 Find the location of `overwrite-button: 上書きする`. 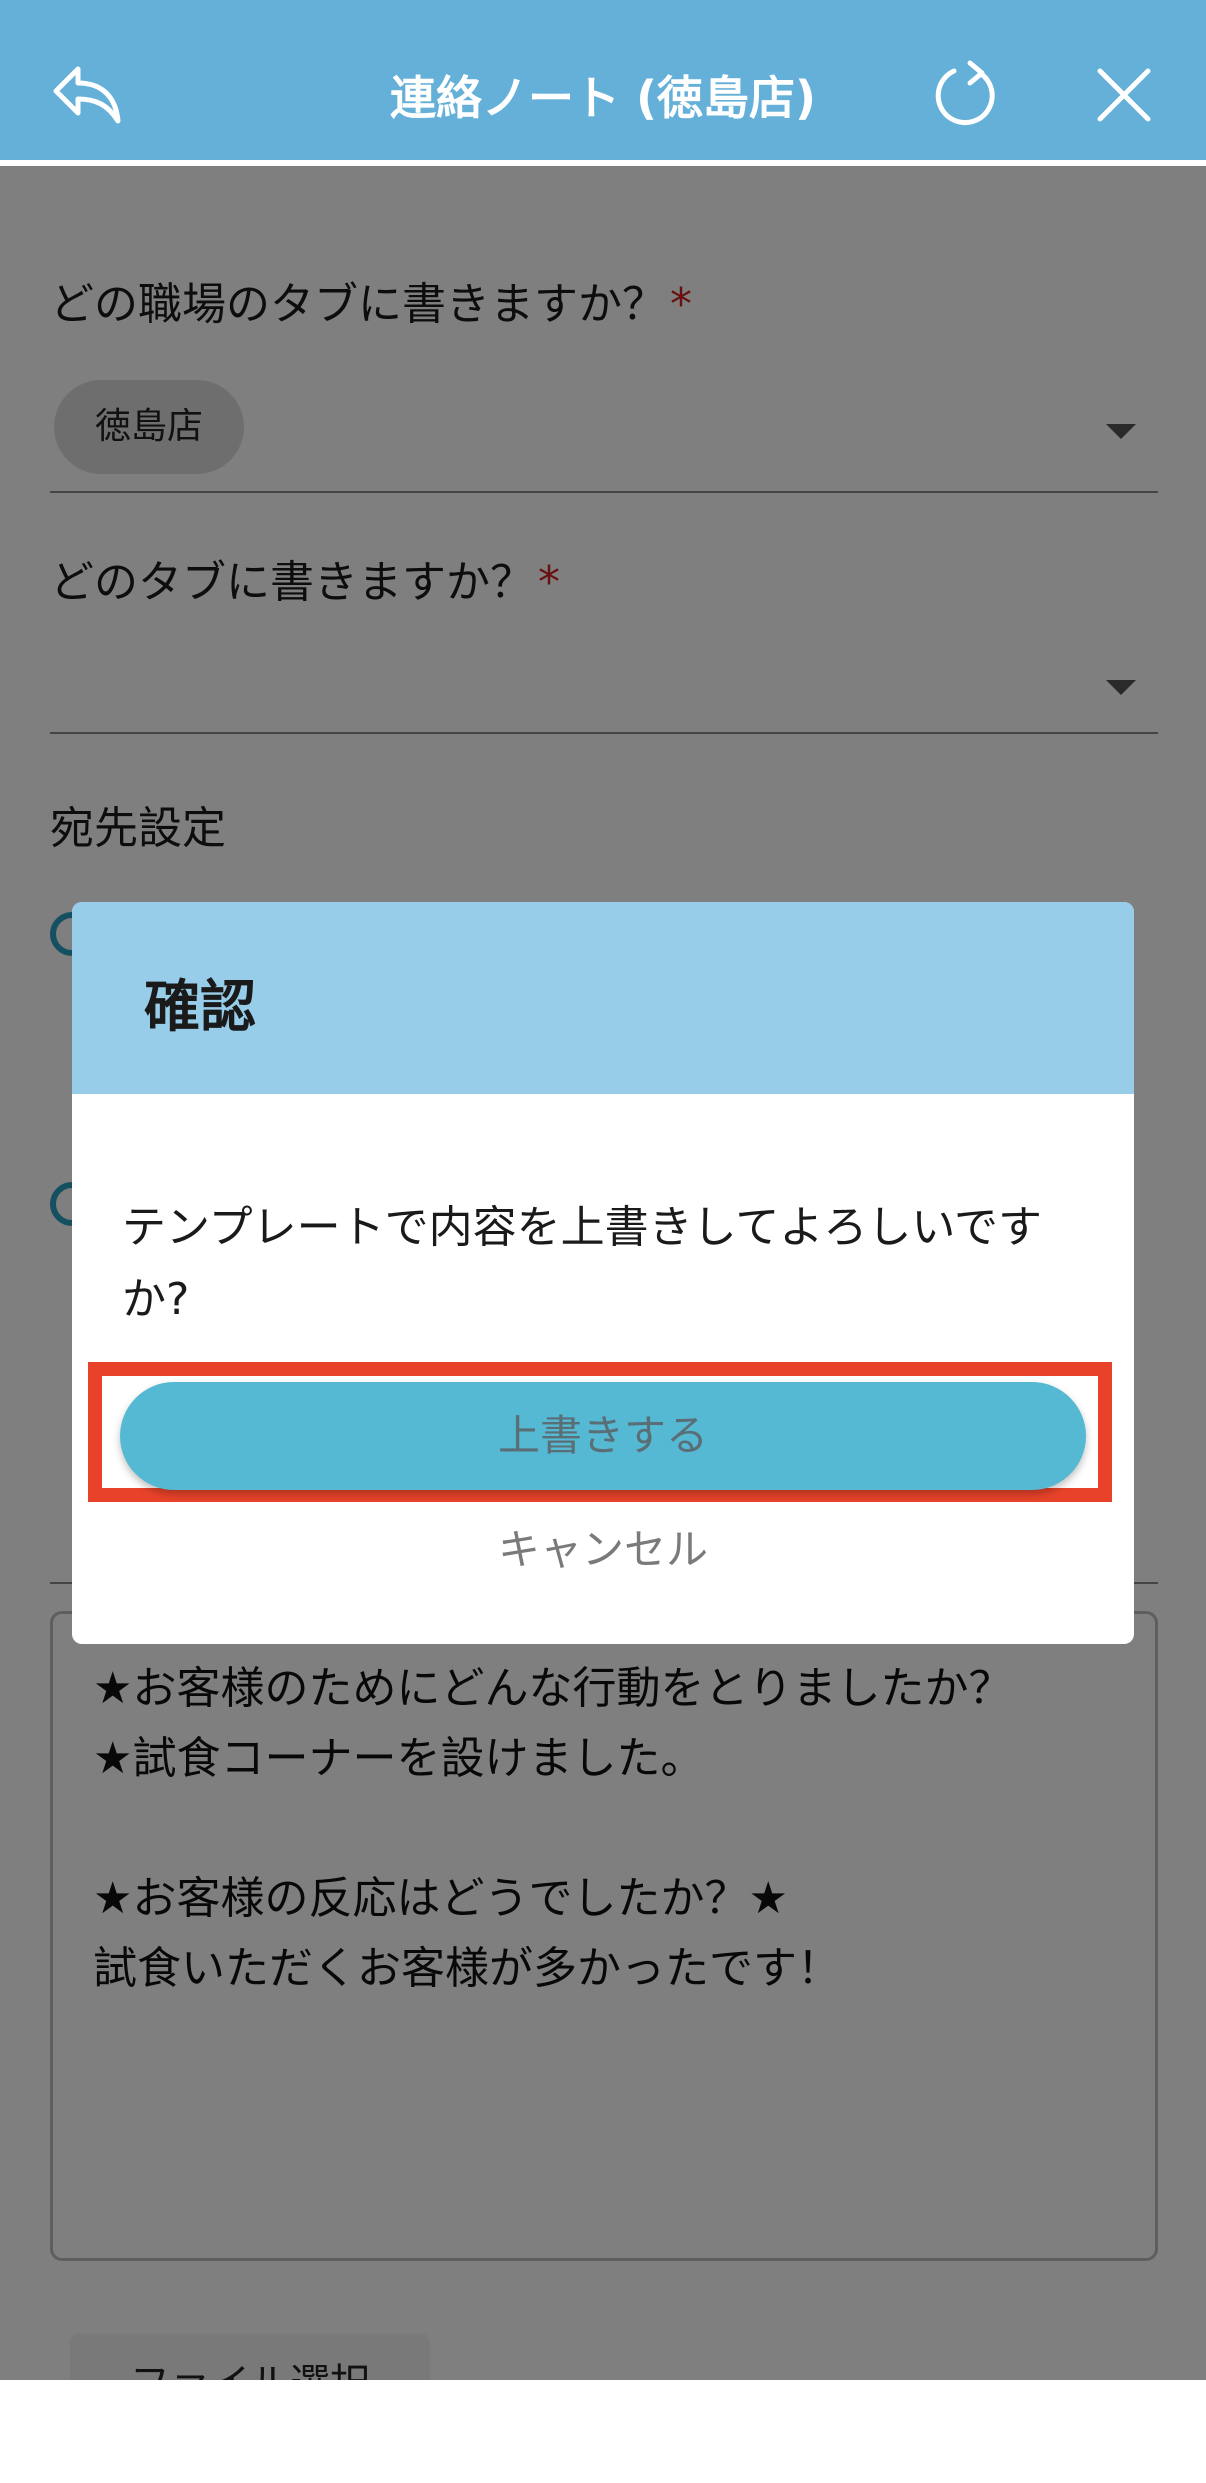

overwrite-button: 上書きする is located at coordinates (603, 1436).